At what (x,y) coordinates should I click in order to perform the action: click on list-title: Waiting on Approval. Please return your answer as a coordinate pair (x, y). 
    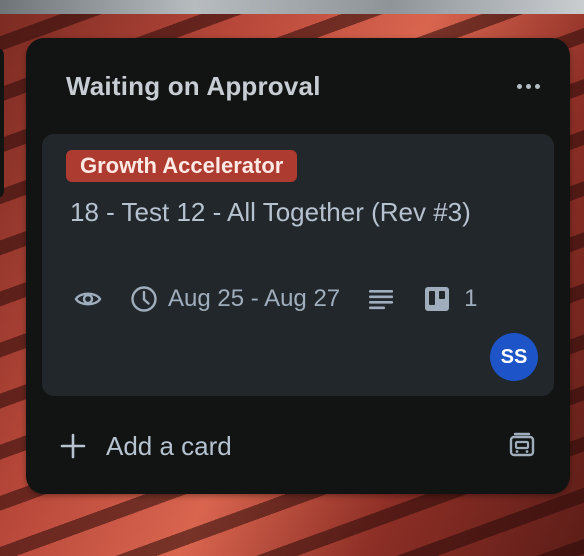
    Looking at the image, I should click on (193, 86).